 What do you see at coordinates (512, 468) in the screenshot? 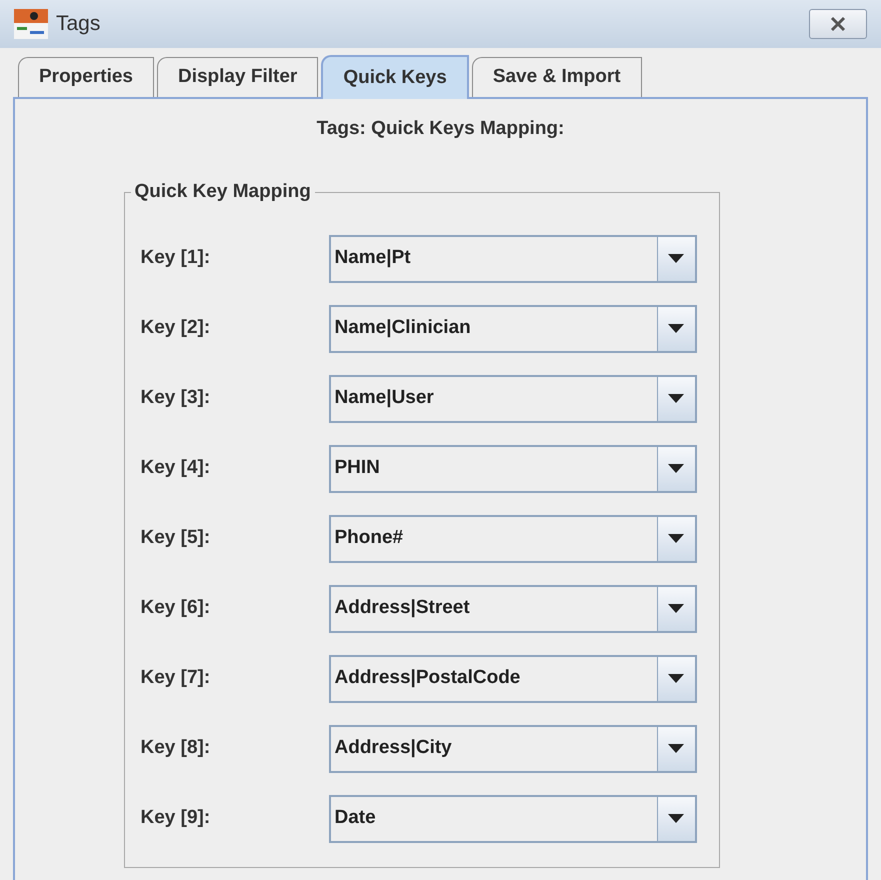
I see `key-dropdown: PHIN` at bounding box center [512, 468].